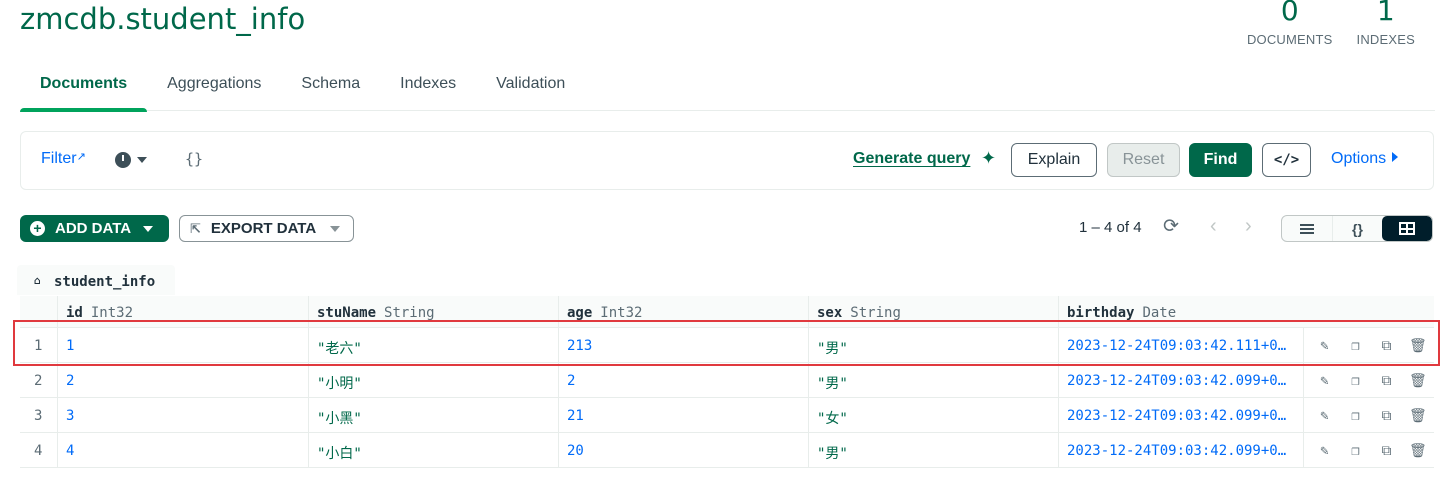 The width and height of the screenshot is (1455, 502). What do you see at coordinates (1386, 23) in the screenshot?
I see `indexes-stat: 1 INDEXES` at bounding box center [1386, 23].